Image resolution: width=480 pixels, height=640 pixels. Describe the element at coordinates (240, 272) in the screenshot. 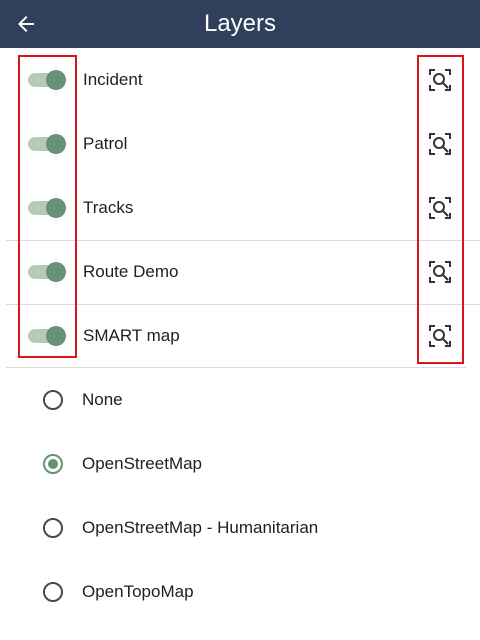

I see `layer-row-route-demo: Route Demo` at that location.